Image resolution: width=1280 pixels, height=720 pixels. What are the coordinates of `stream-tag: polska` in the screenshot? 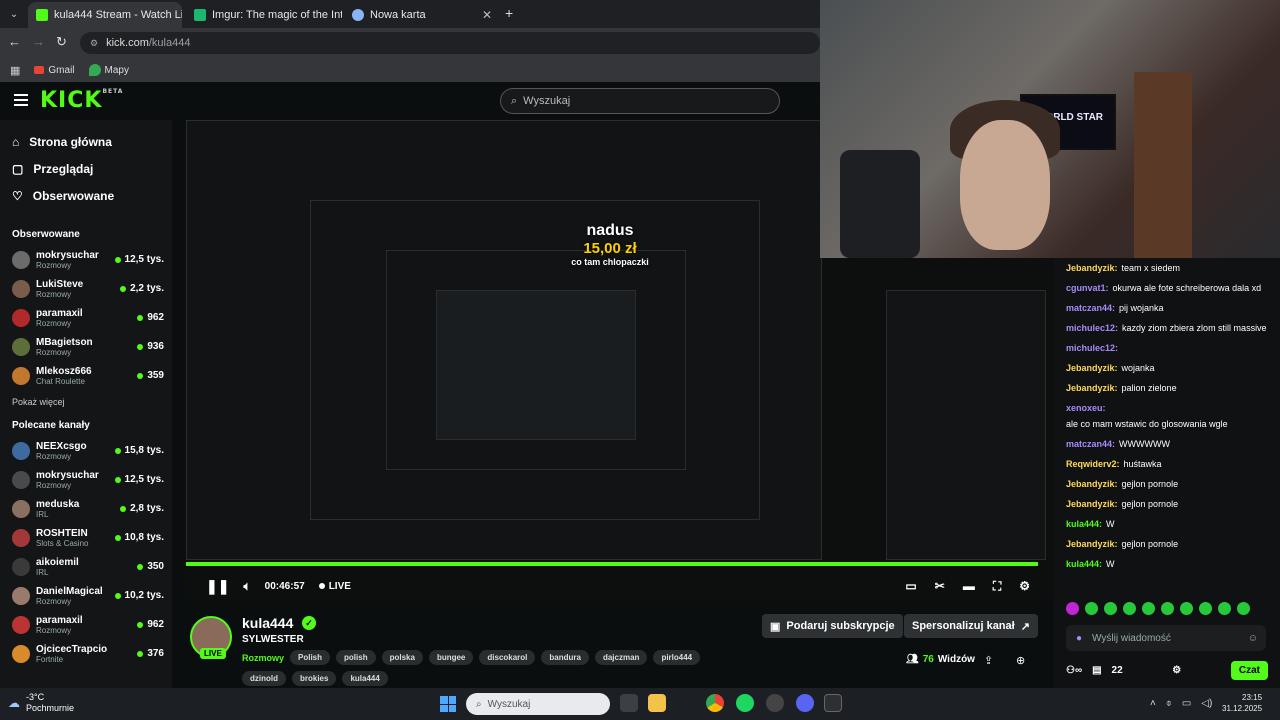 It's located at (402, 657).